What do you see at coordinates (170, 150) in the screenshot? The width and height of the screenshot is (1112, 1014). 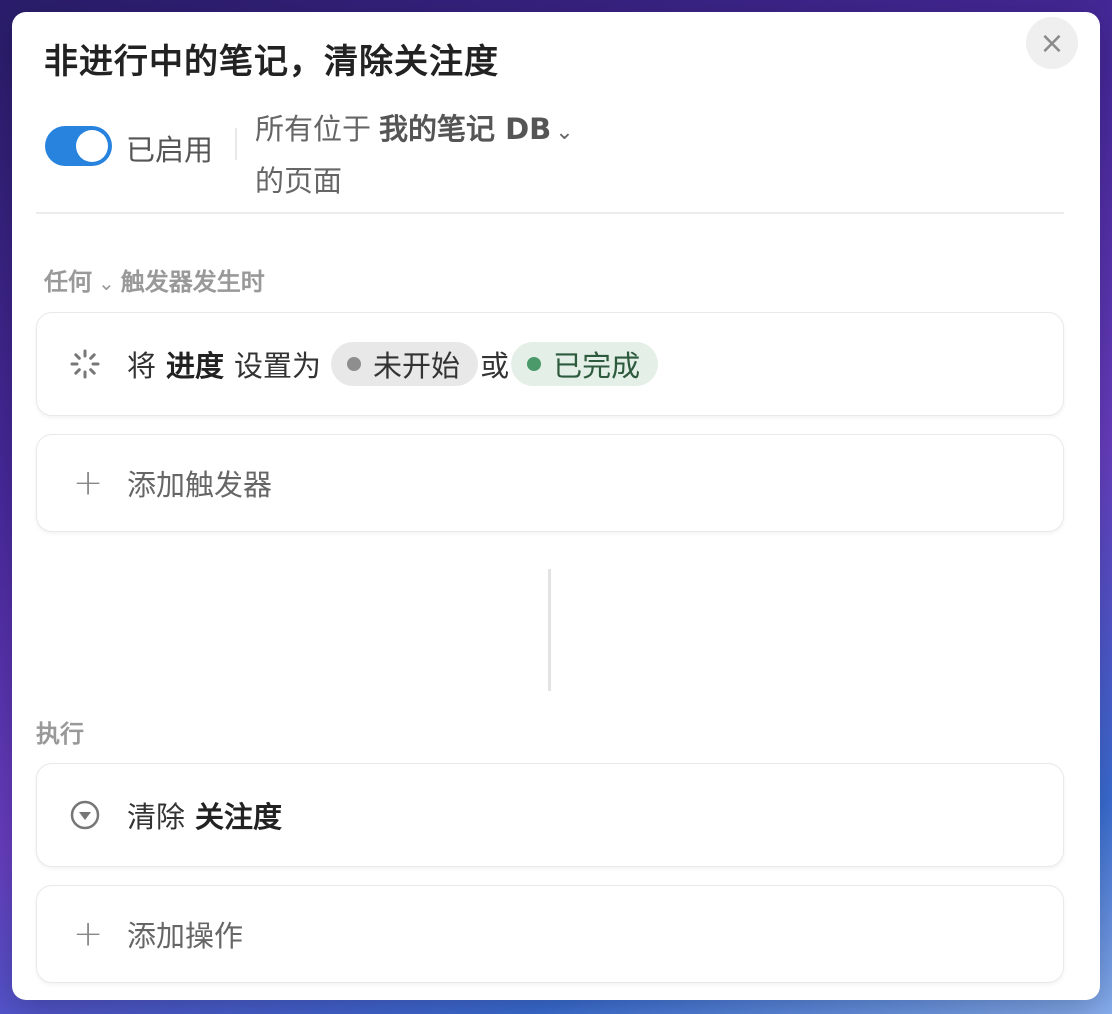 I see `enabled-label: 已启用` at bounding box center [170, 150].